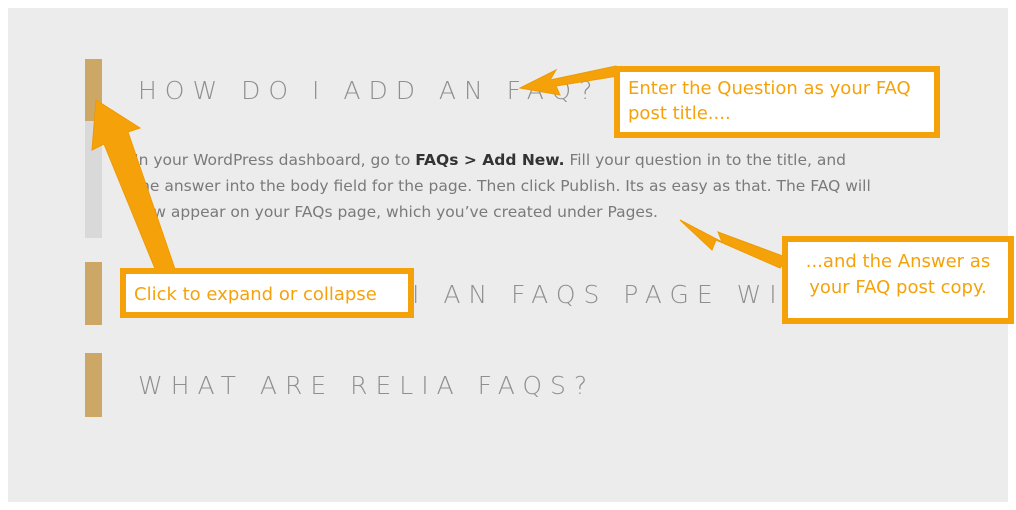 The image size is (1016, 510). Describe the element at coordinates (267, 293) in the screenshot. I see `callout-toggle: Click to expand or collapse` at that location.